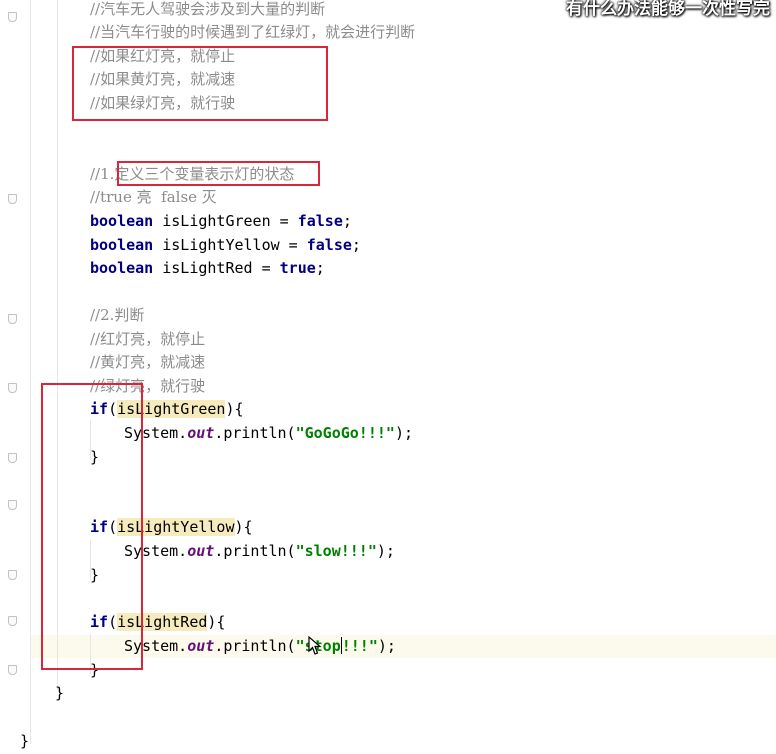 This screenshot has height=754, width=776. Describe the element at coordinates (208, 9) in the screenshot. I see `code-comment: //汽车无人驾驶会涉及到大量的判断` at that location.